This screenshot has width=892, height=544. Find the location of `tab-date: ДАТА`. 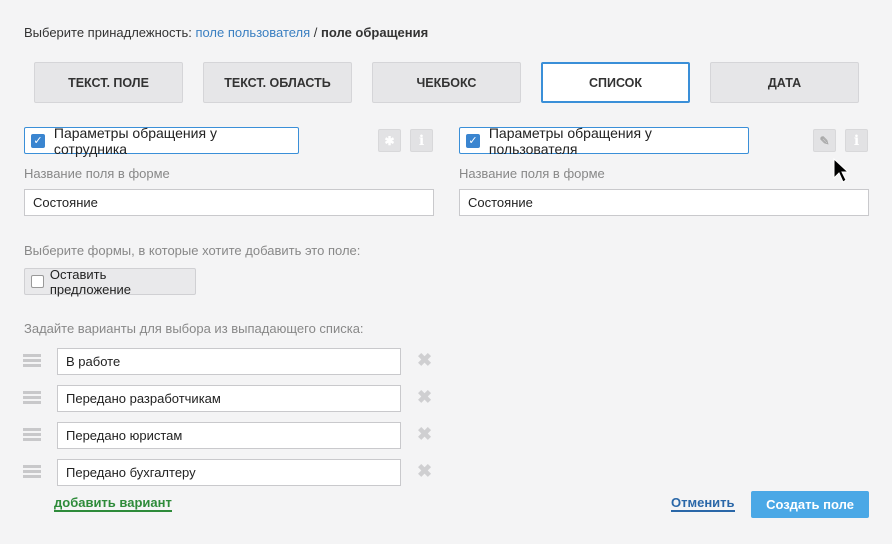

tab-date: ДАТА is located at coordinates (784, 82).